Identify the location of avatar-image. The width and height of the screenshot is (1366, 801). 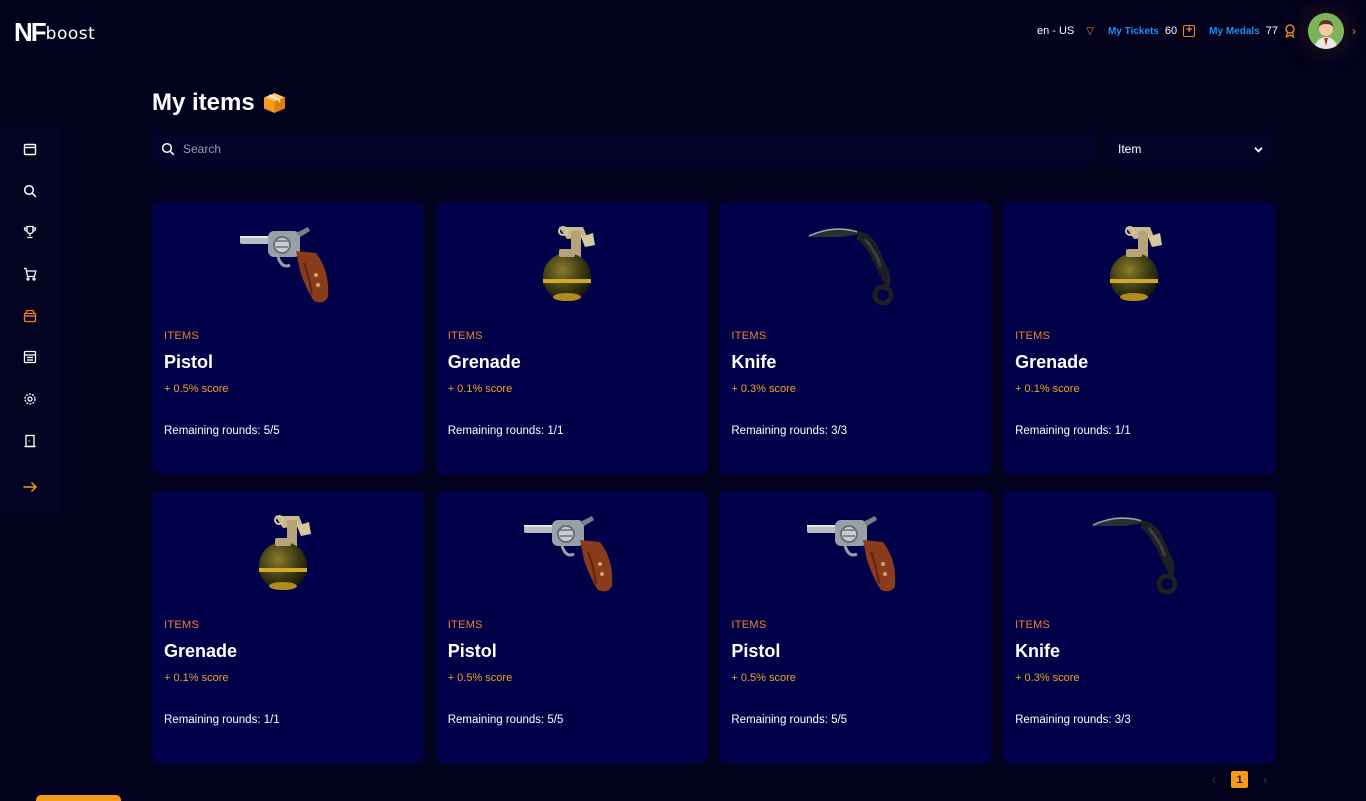
(1326, 31).